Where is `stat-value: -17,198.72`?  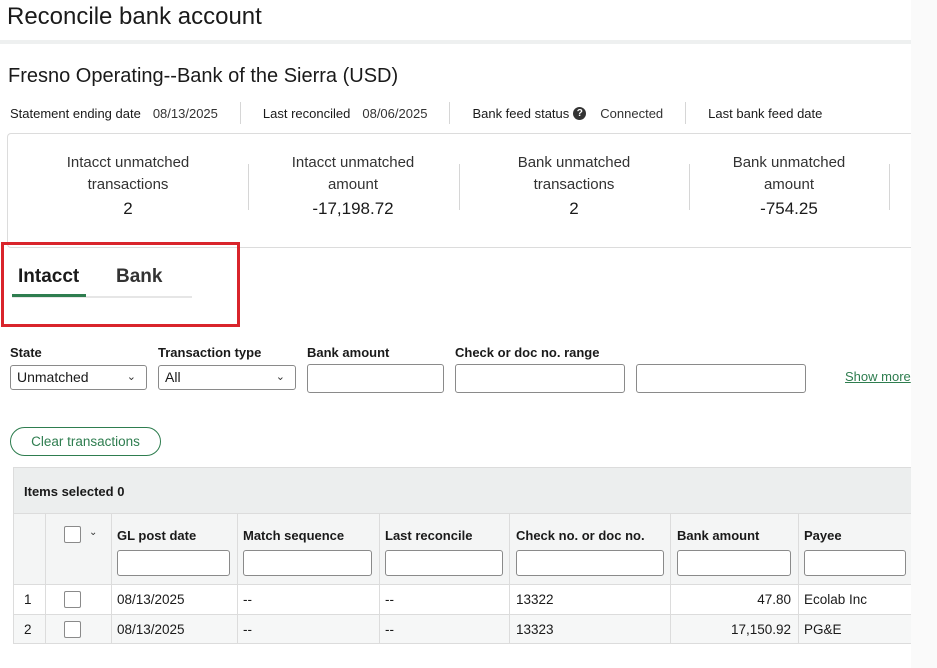 stat-value: -17,198.72 is located at coordinates (353, 208).